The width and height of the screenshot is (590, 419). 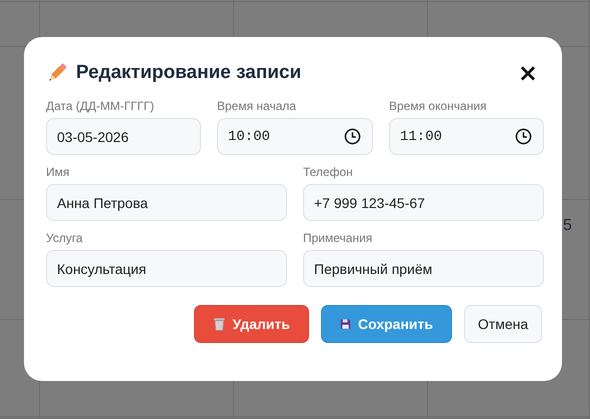 I want to click on pencil-icon, so click(x=57, y=73).